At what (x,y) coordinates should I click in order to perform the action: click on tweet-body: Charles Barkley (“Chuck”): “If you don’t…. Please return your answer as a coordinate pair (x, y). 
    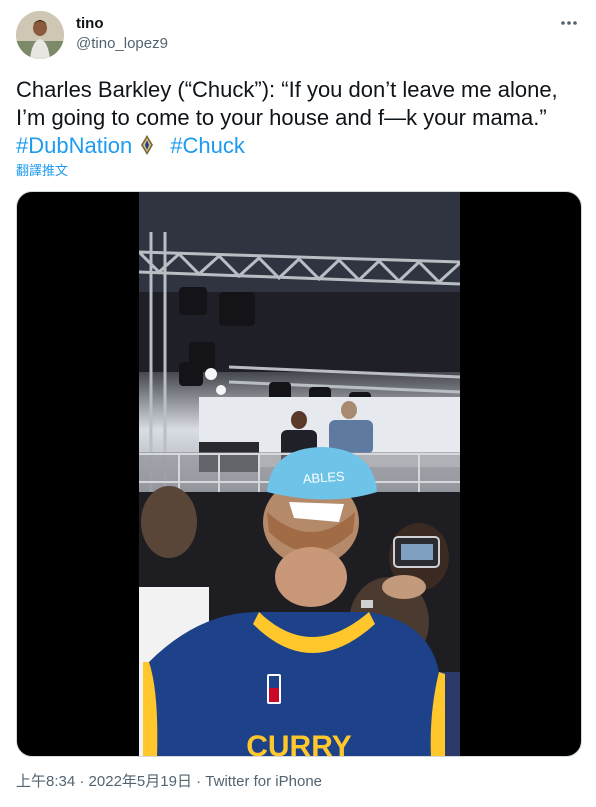
    Looking at the image, I should click on (287, 103).